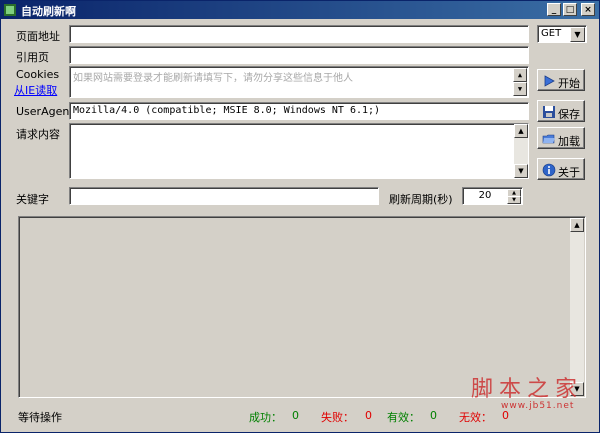 Image resolution: width=600 pixels, height=433 pixels. Describe the element at coordinates (300, 10) in the screenshot. I see `title-bar: 自动刷新啊 _ □ ×` at that location.